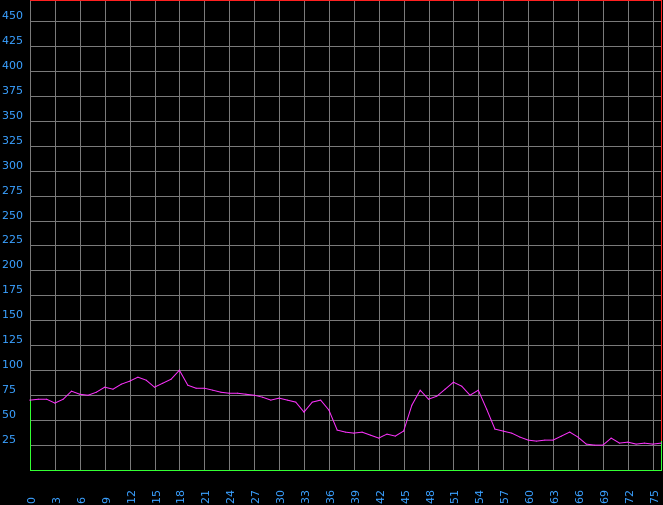  Describe the element at coordinates (131, 497) in the screenshot. I see `x-tick-label: 12` at that location.